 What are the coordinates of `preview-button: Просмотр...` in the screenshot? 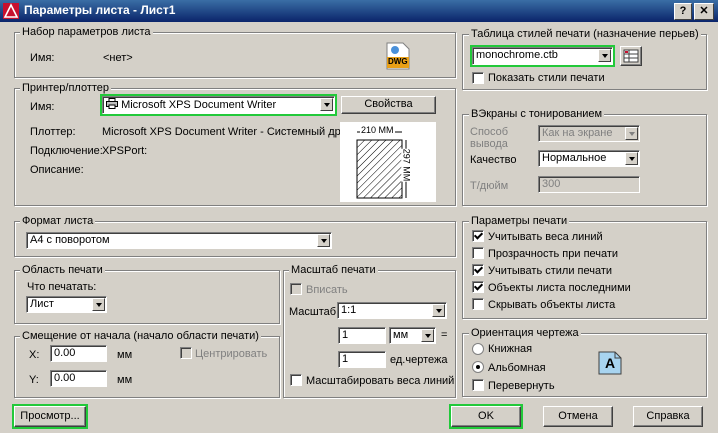 It's located at (50, 416).